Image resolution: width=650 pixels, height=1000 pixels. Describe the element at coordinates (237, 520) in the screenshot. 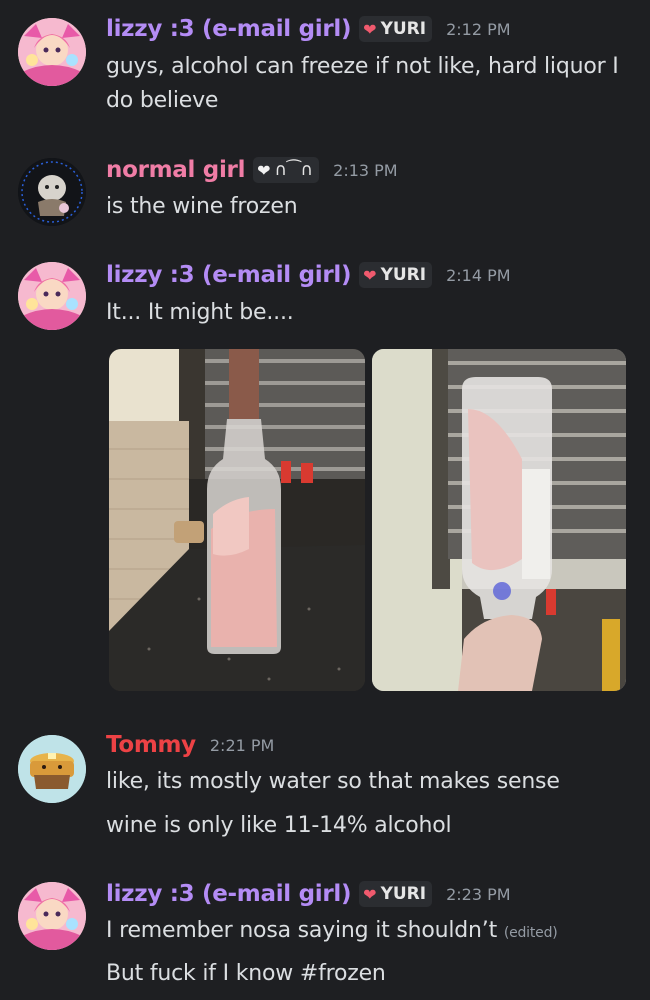

I see `photo-frozen-wine-bottle-upright` at that location.